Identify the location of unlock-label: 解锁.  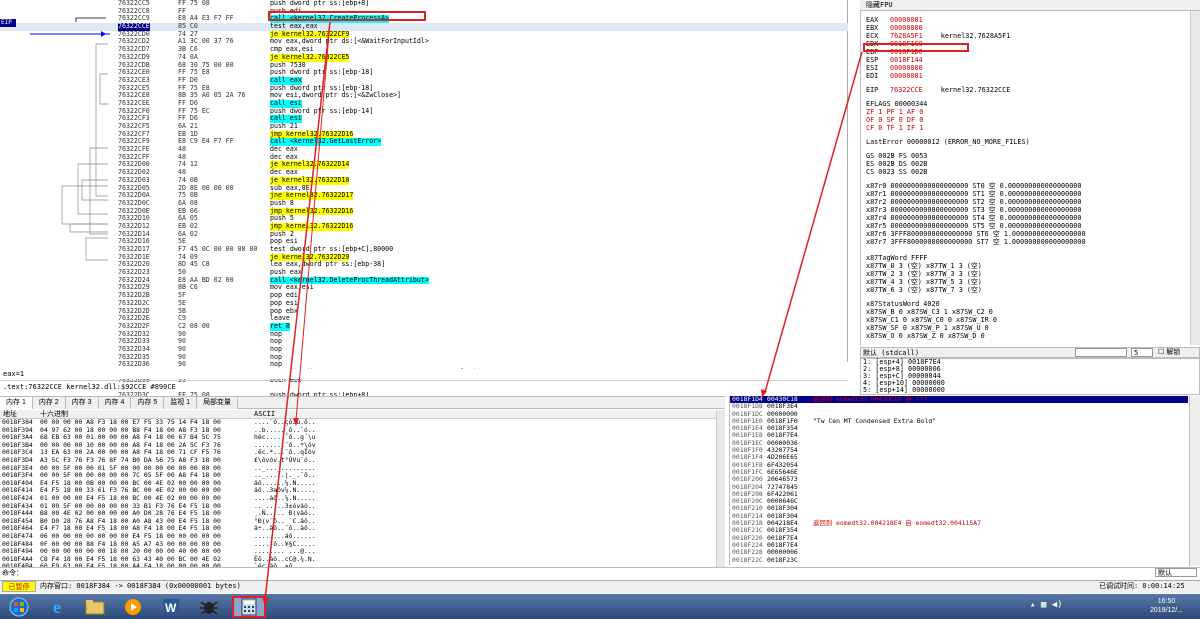
(1173, 352).